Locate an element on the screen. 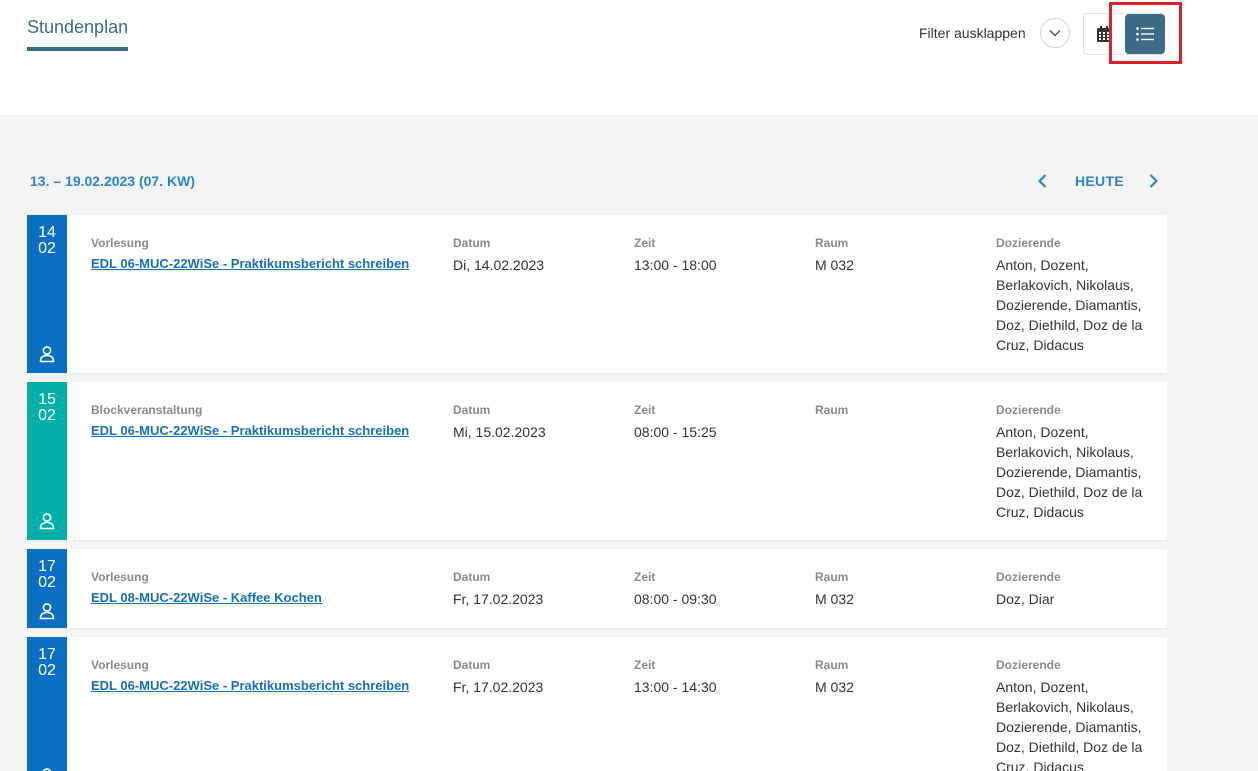 Image resolution: width=1258 pixels, height=771 pixels. event-time: 13:00 - 18:00 is located at coordinates (675, 265).